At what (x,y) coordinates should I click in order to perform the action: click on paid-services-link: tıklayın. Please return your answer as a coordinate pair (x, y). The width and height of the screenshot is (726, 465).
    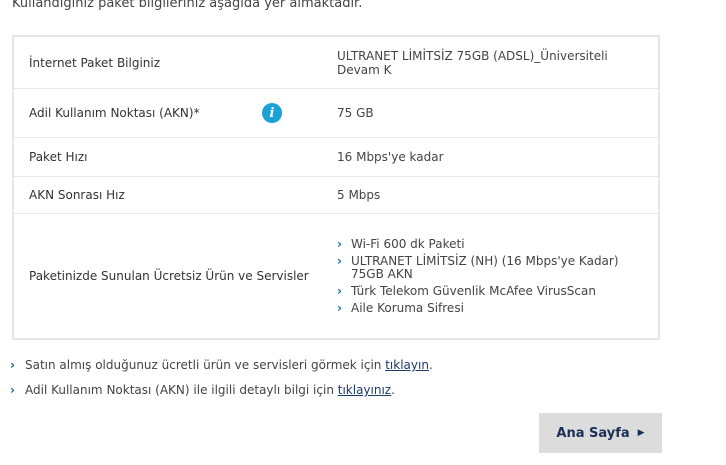
    Looking at the image, I should click on (407, 365).